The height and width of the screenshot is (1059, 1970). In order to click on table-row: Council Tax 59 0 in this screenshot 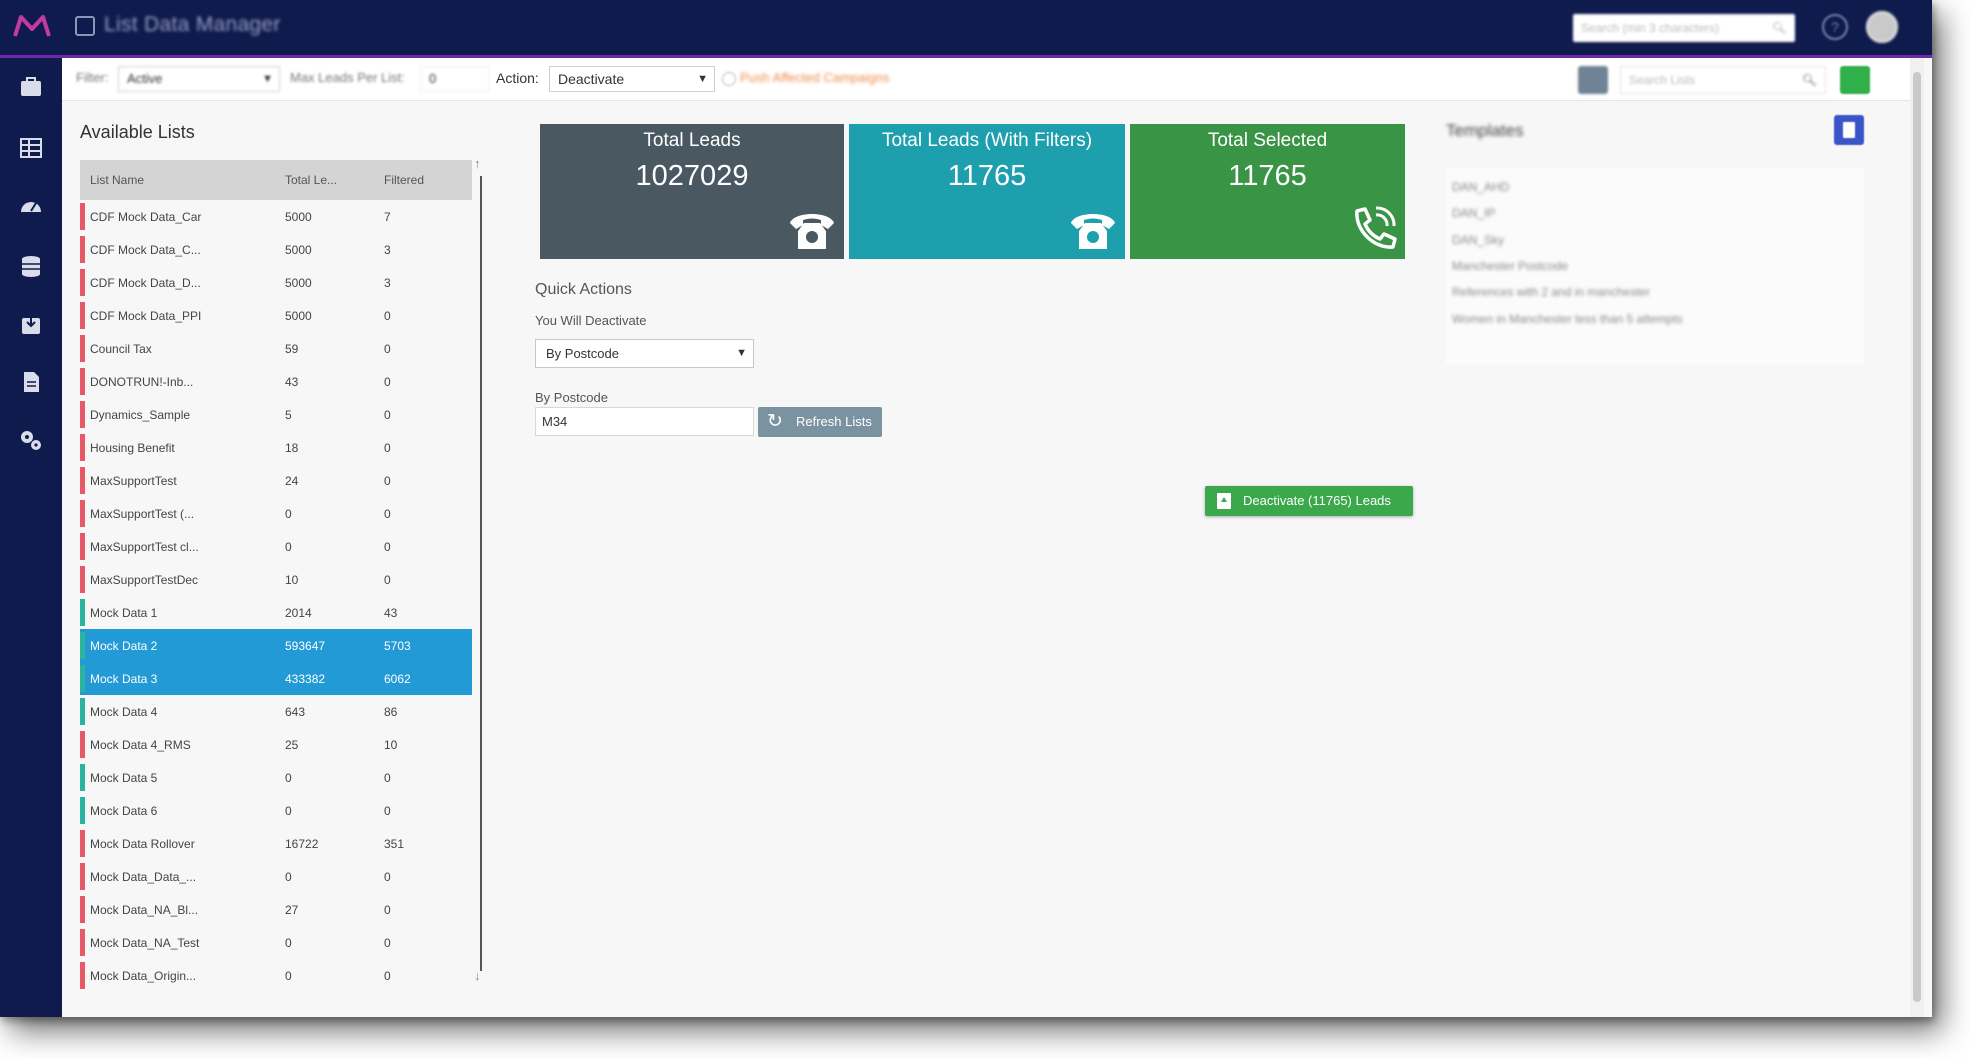, I will do `click(276, 348)`.